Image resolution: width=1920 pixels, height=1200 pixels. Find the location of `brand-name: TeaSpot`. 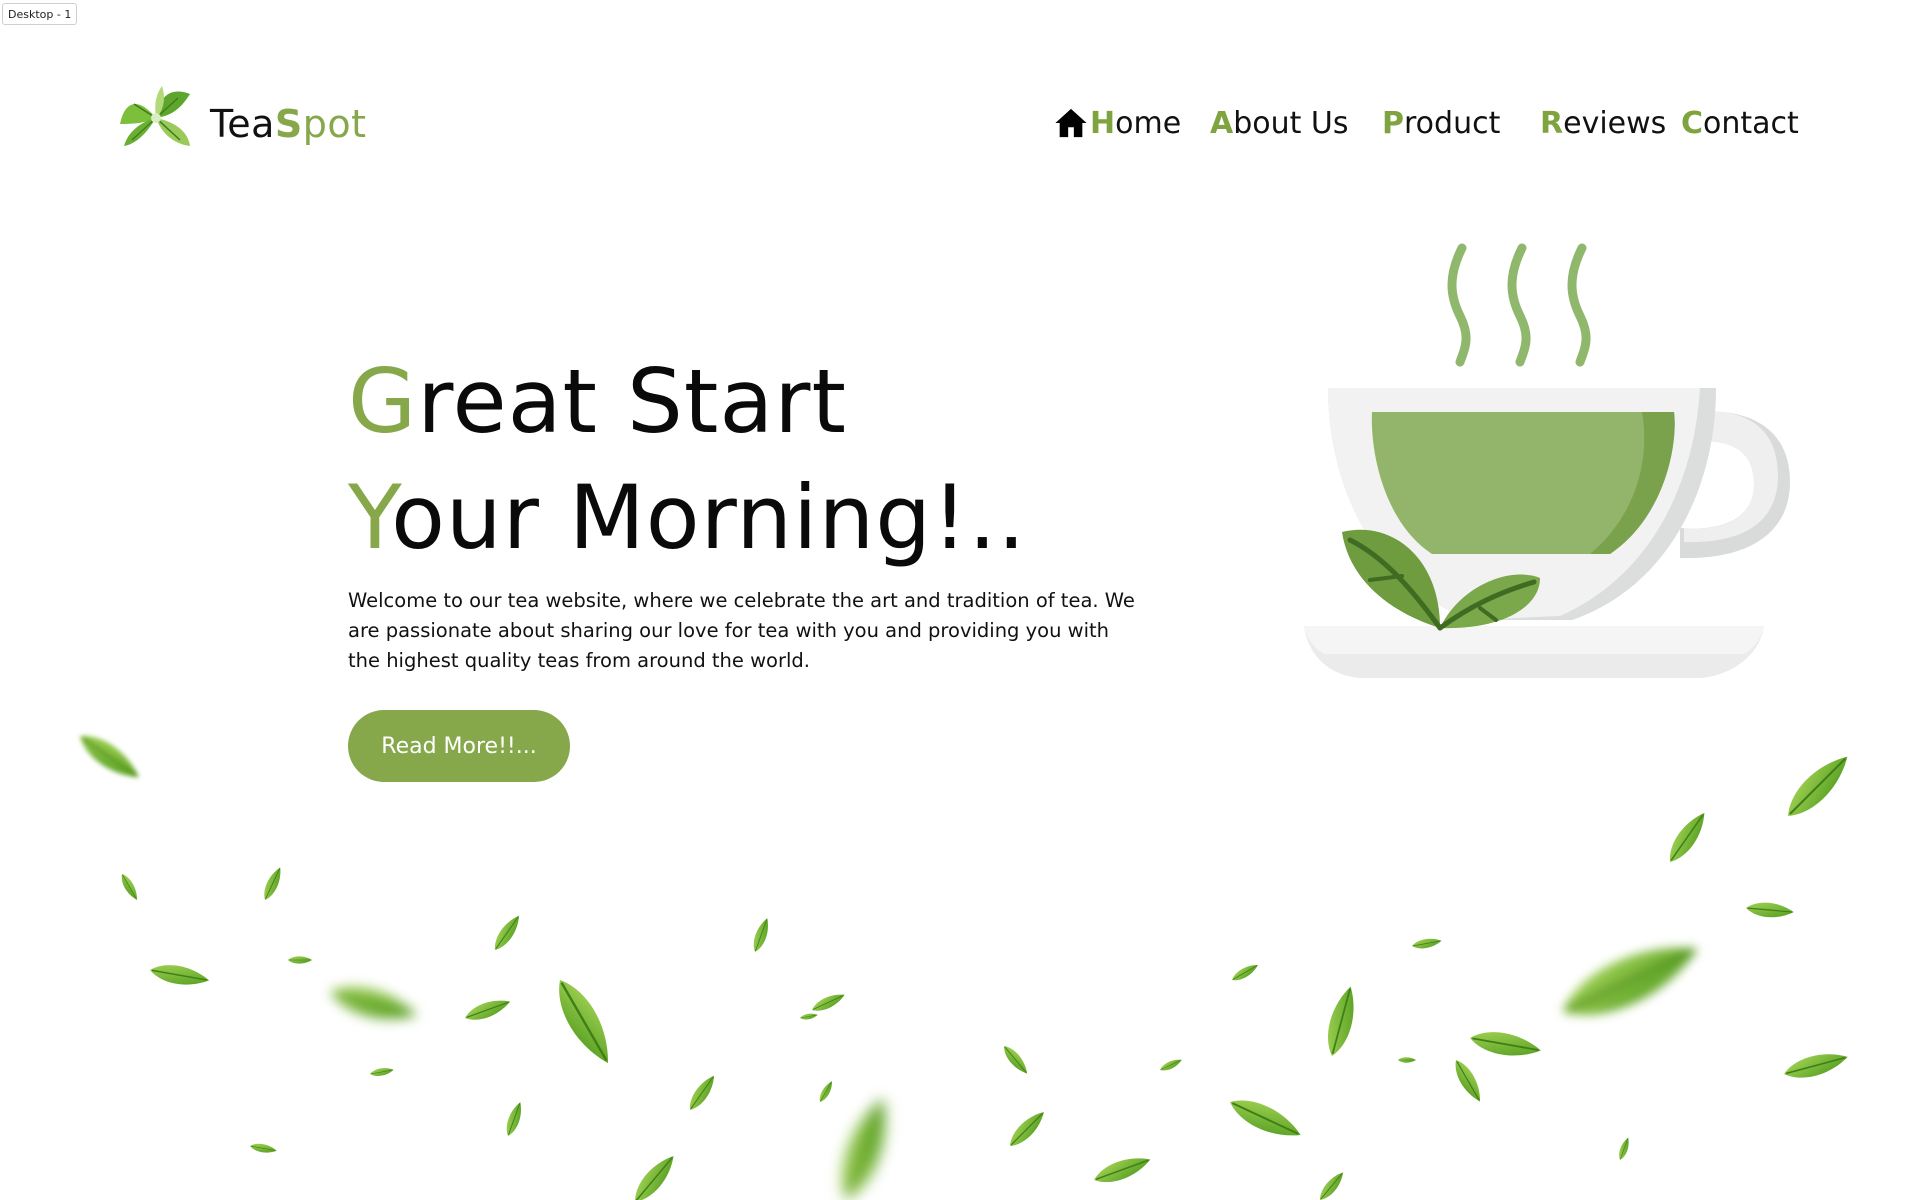

brand-name: TeaSpot is located at coordinates (288, 124).